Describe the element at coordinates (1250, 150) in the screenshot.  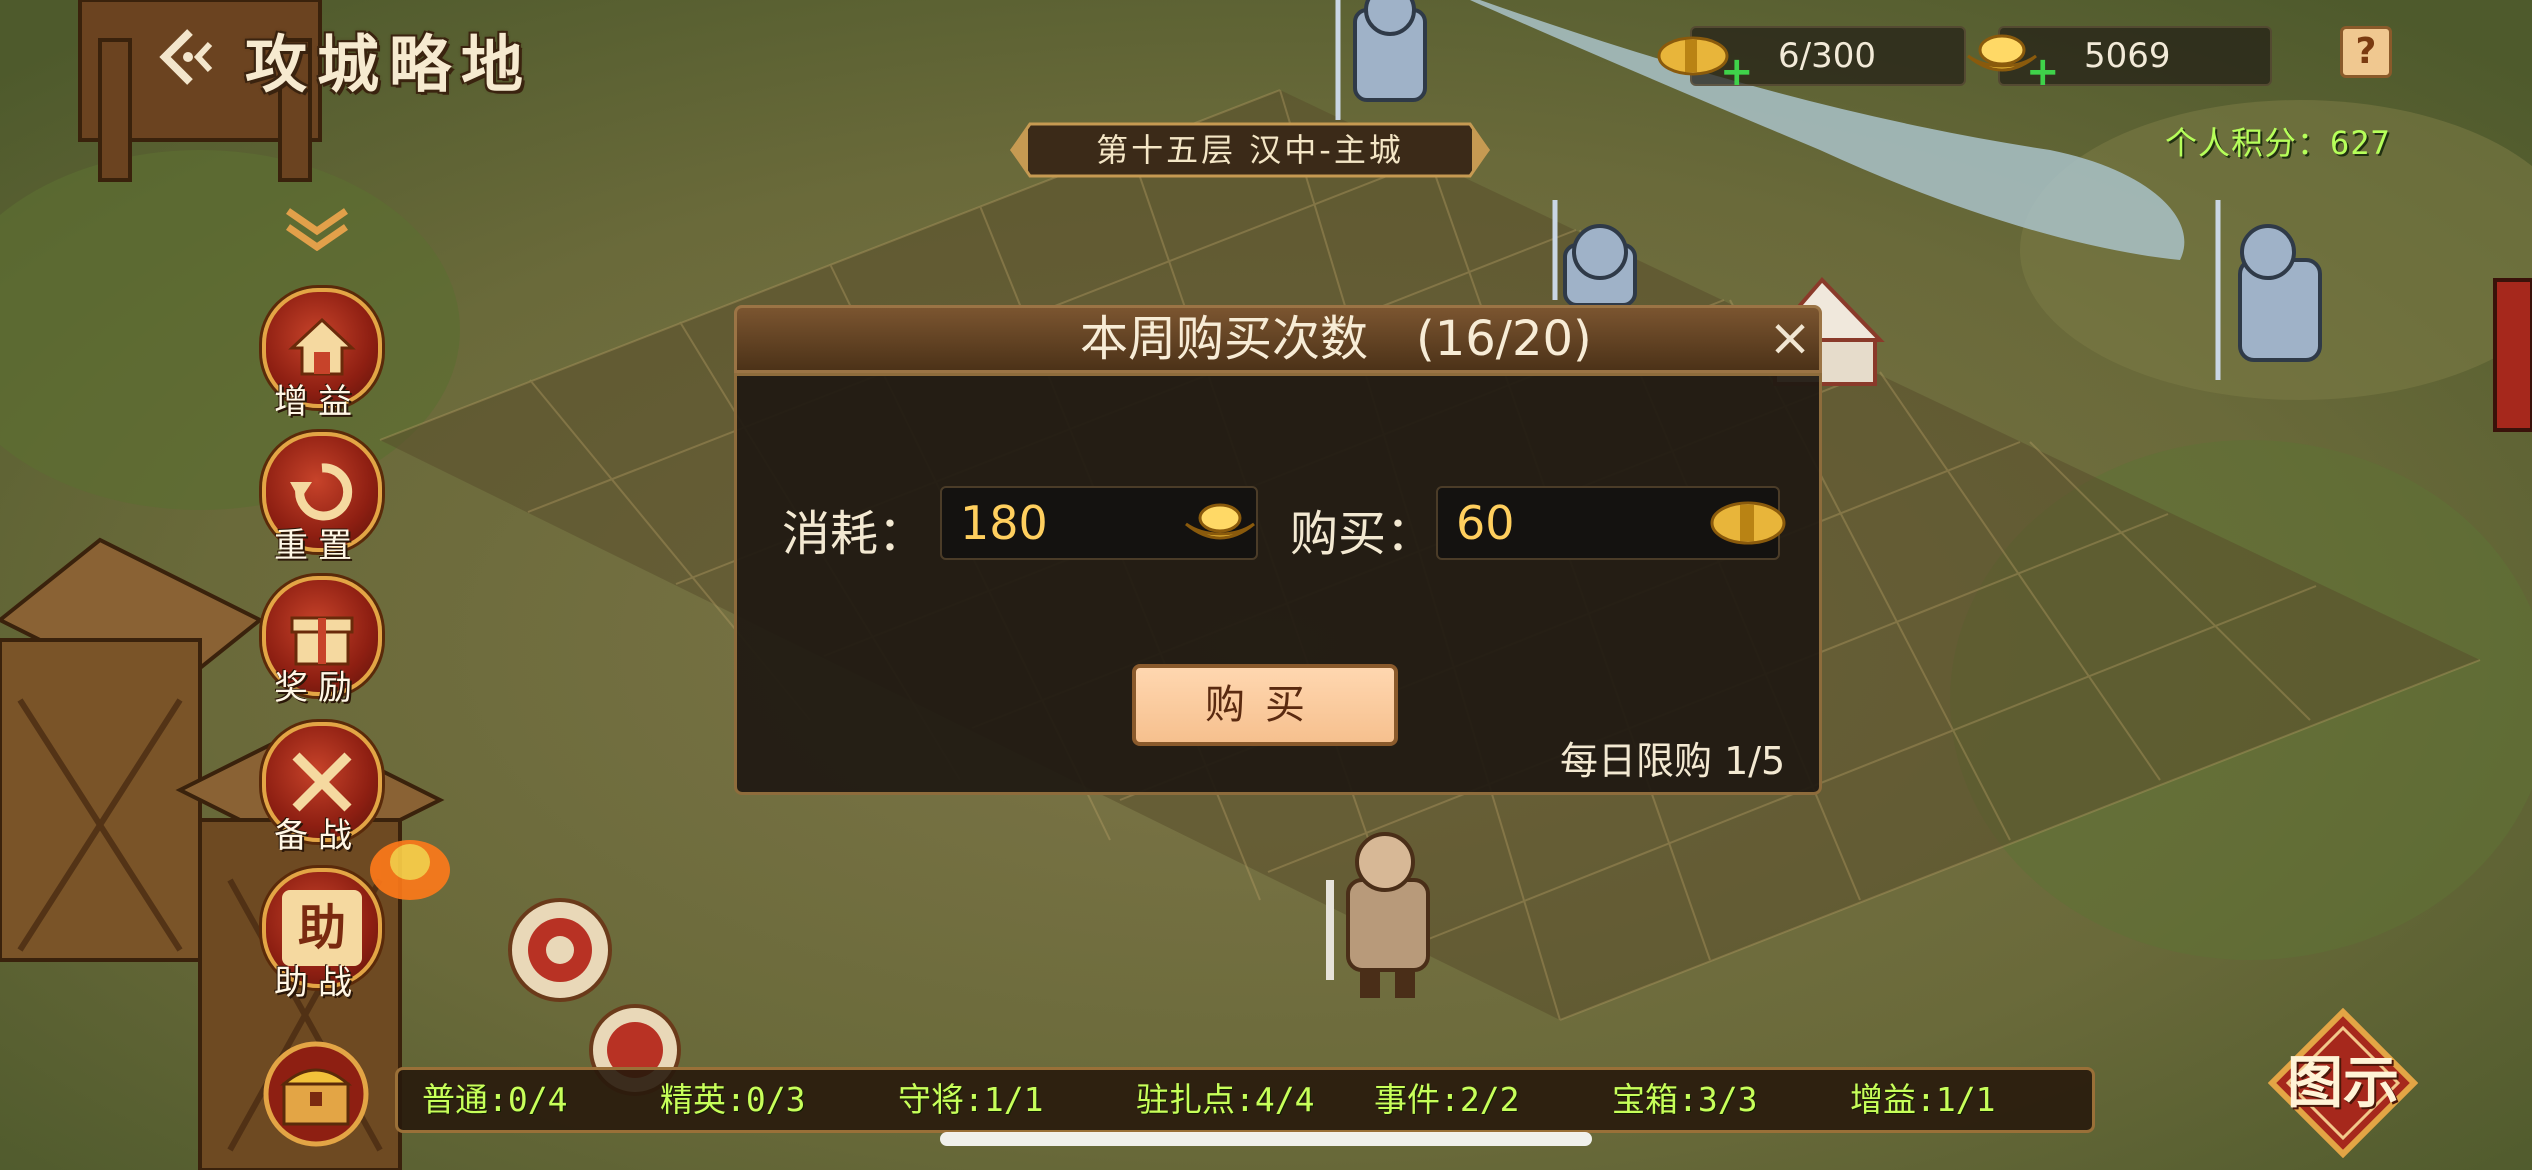
I see `floor-title: 第十五层 汉中-主城` at that location.